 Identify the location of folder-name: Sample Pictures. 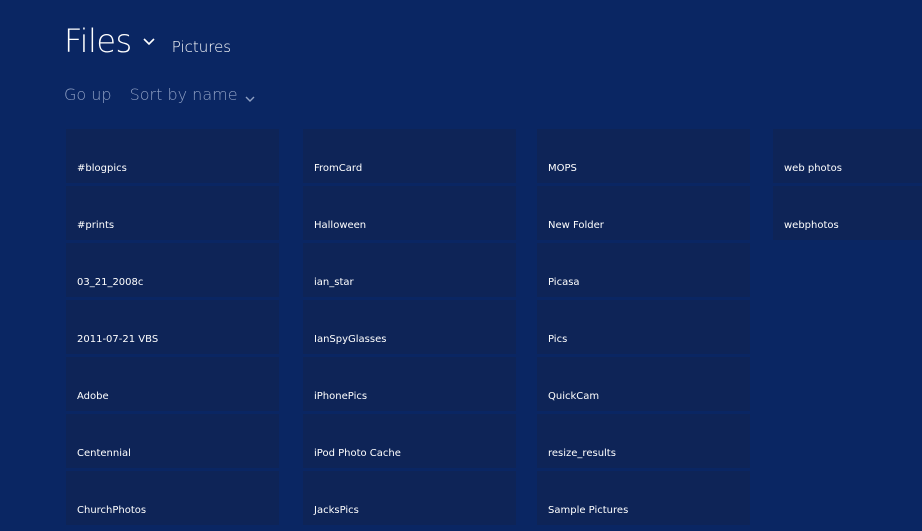
(588, 510).